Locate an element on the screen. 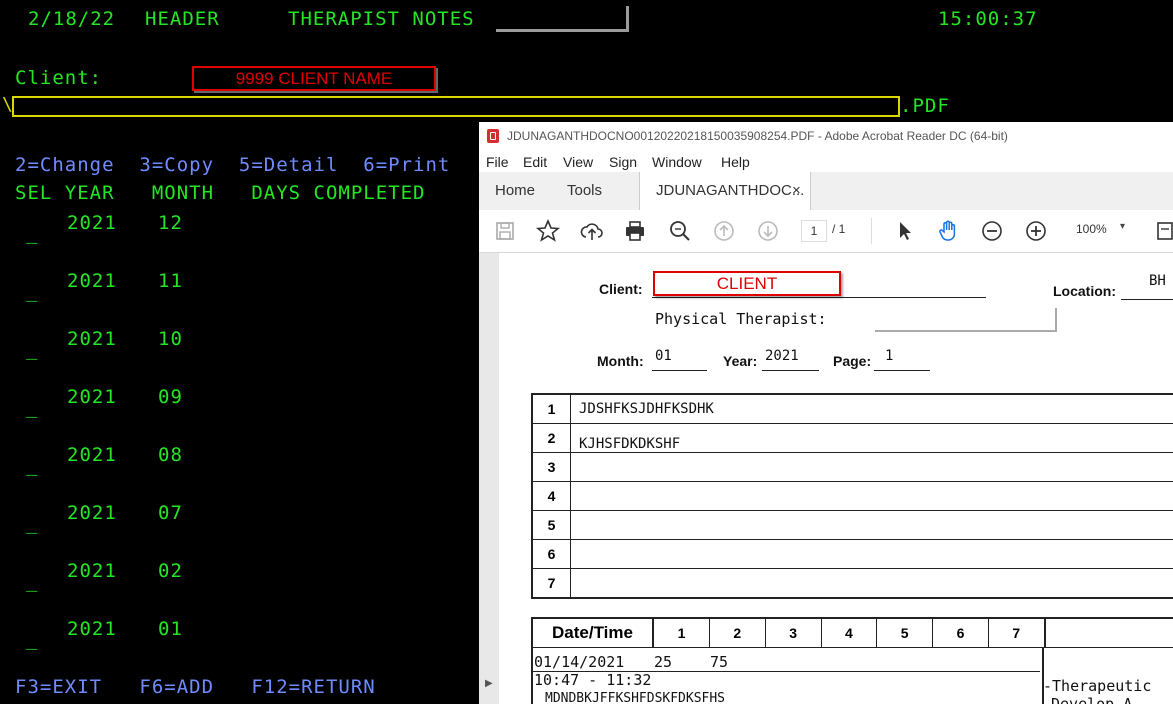 Image resolution: width=1173 pixels, height=704 pixels. tab-document: JDUNAGANTHDOC... × is located at coordinates (725, 191).